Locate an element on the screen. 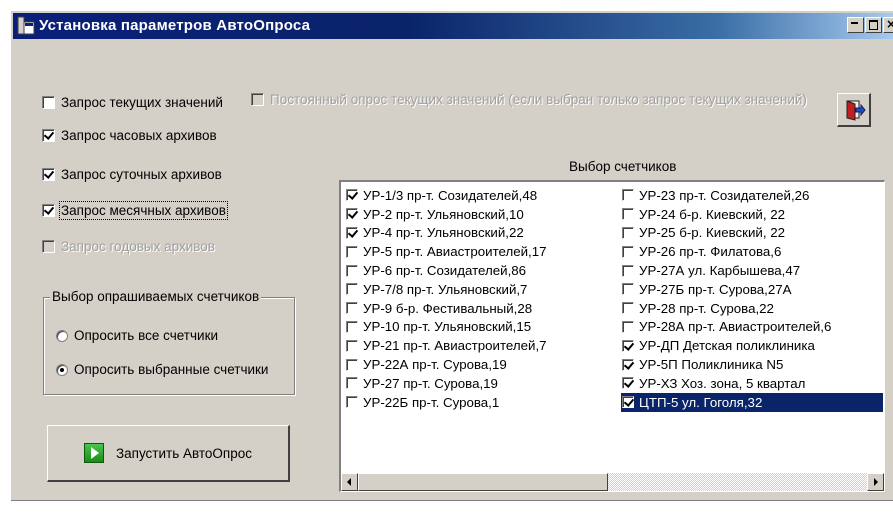  meter-label: УР-1/3 пр-т. Созидателей,48 is located at coordinates (450, 195).